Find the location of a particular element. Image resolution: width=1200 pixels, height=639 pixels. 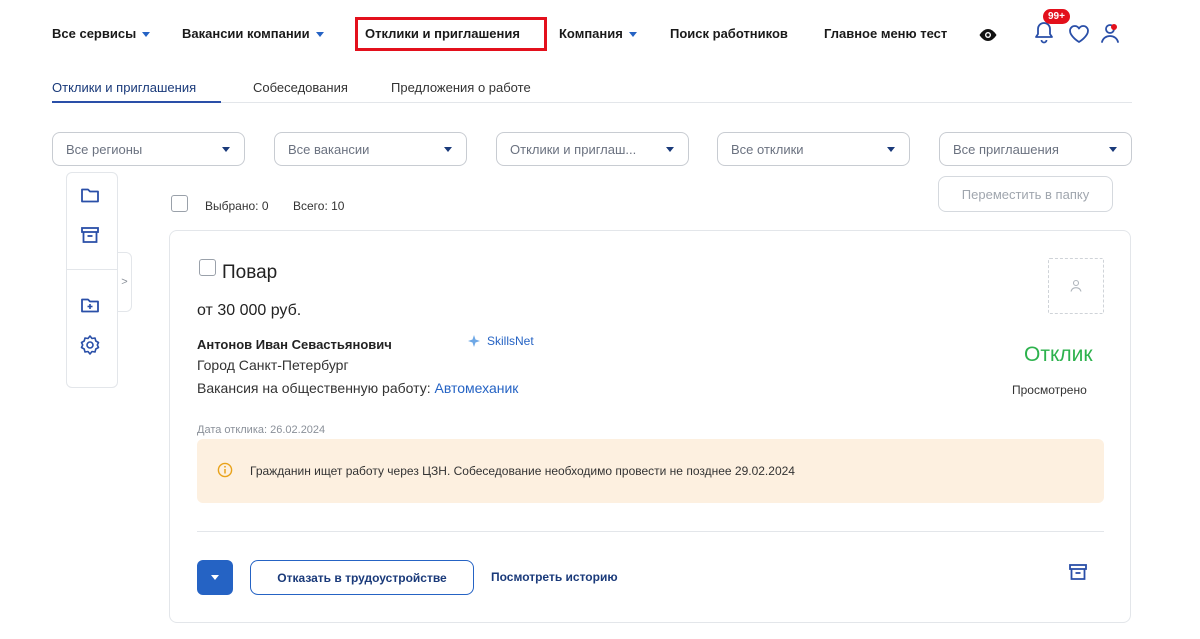

filter-regions: Все регионы is located at coordinates (148, 149).